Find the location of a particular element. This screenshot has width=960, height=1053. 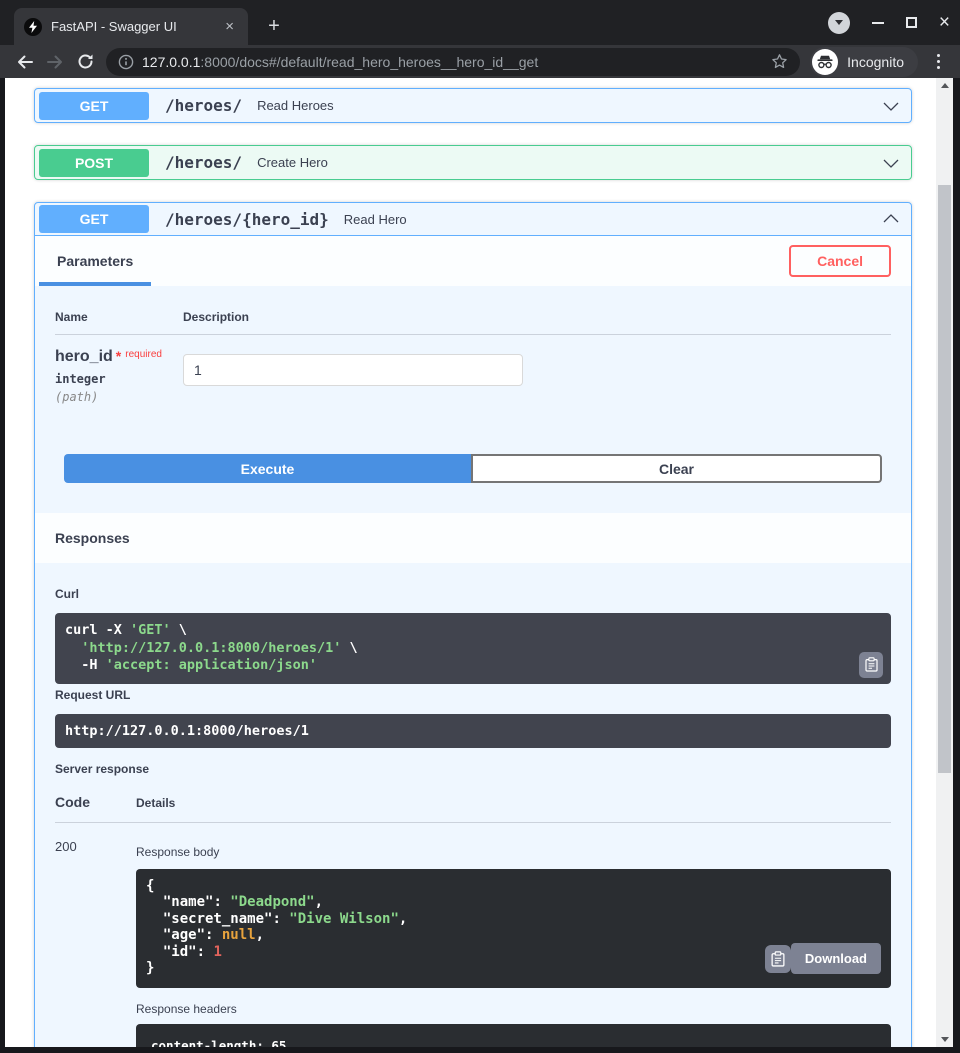

json-line: "age": null, is located at coordinates (205, 935).